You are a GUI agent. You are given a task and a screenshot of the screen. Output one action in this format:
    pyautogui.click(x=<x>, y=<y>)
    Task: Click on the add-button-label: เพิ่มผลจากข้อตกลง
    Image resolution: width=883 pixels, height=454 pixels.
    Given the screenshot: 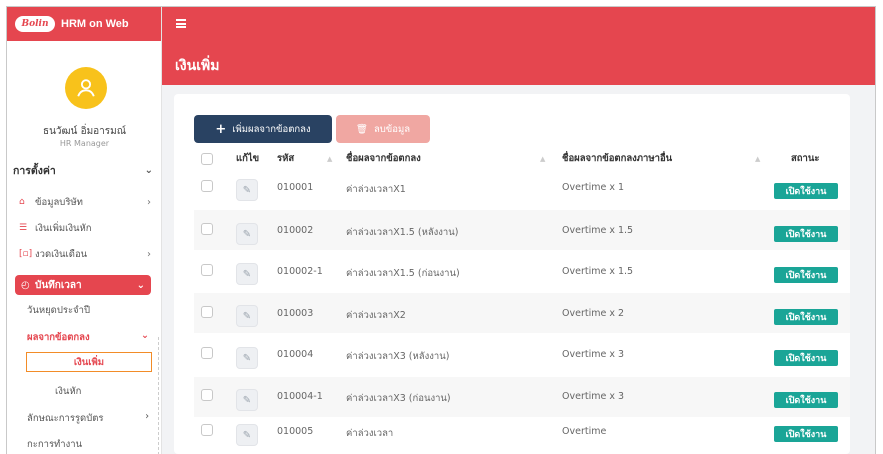 What is the action you would take?
    pyautogui.click(x=271, y=129)
    